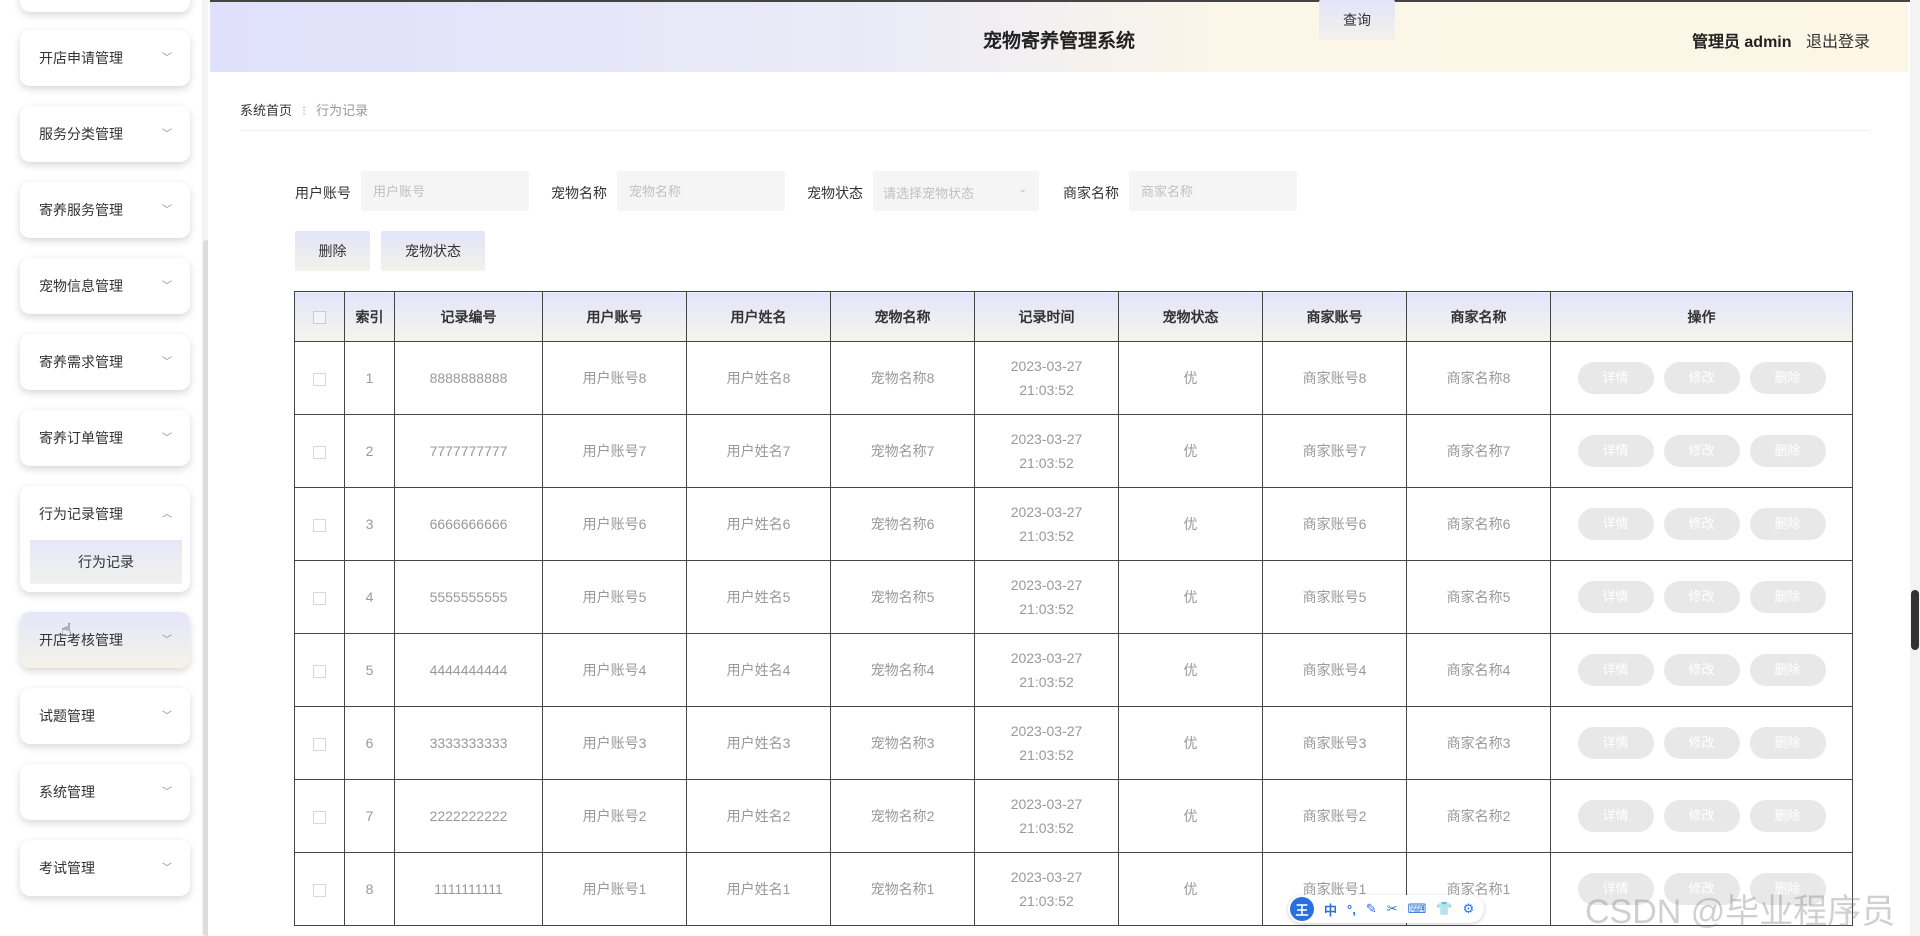  Describe the element at coordinates (81, 210) in the screenshot. I see `sidebar-menu-label: 寄养服务管理` at that location.